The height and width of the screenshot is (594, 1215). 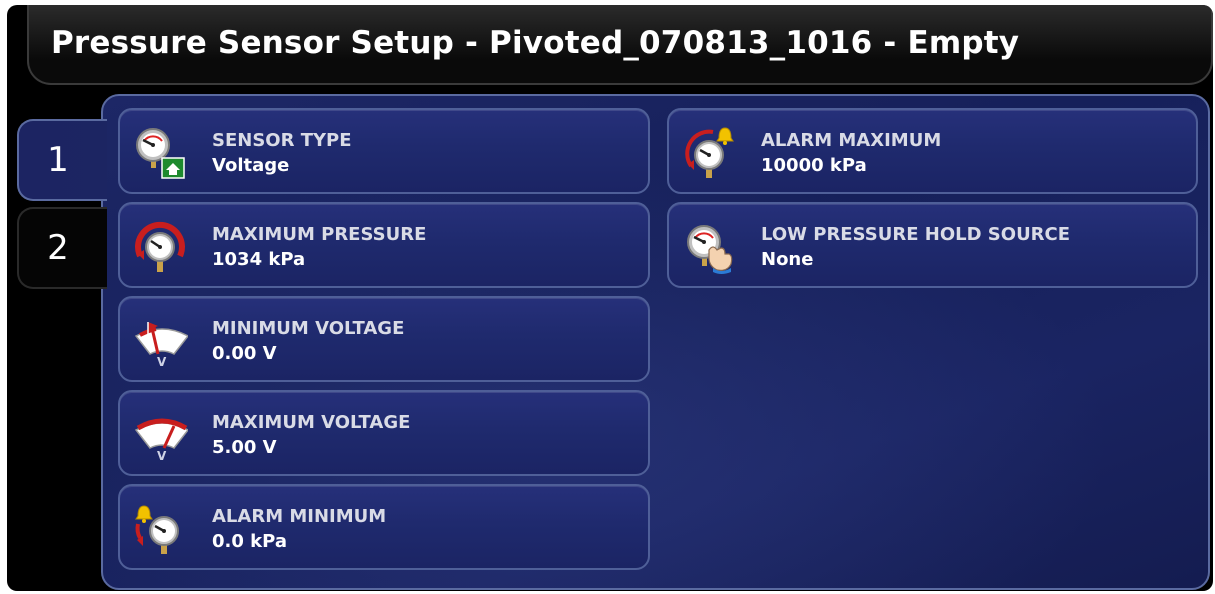 What do you see at coordinates (311, 422) in the screenshot?
I see `maximum-voltage-label: MAXIMUM VOLTAGE` at bounding box center [311, 422].